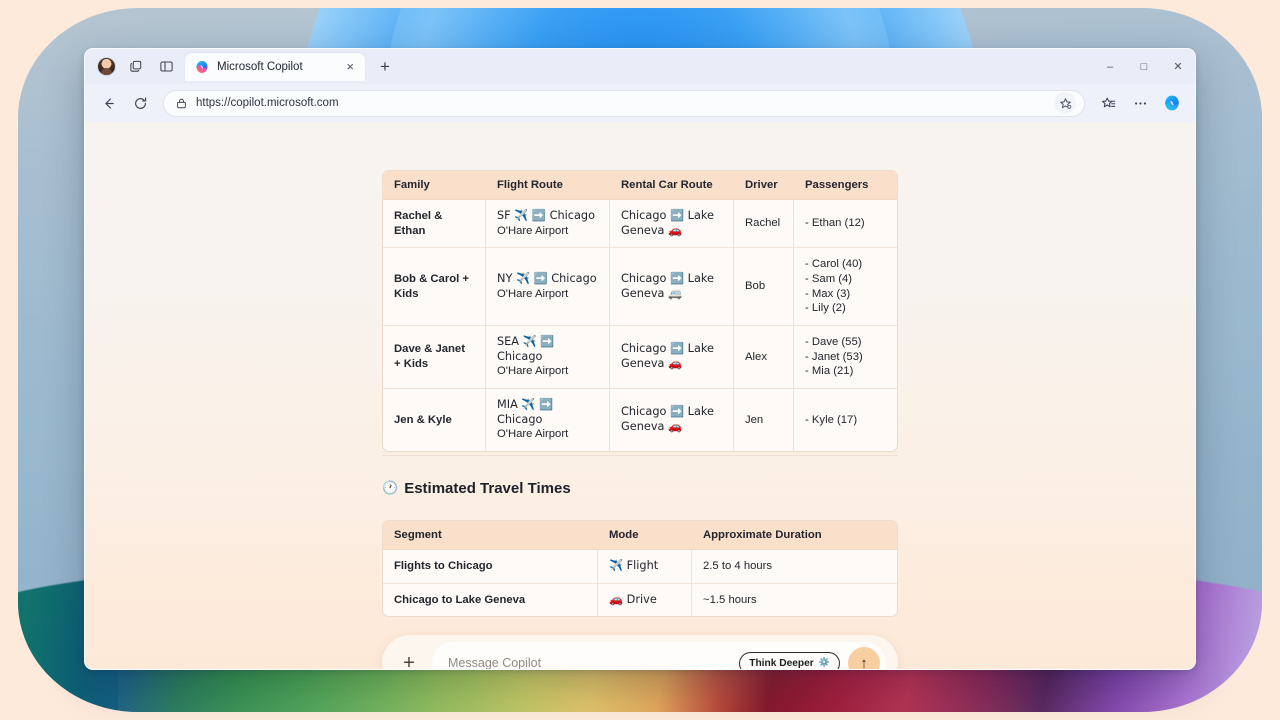  I want to click on favorites-icon, so click(1108, 103).